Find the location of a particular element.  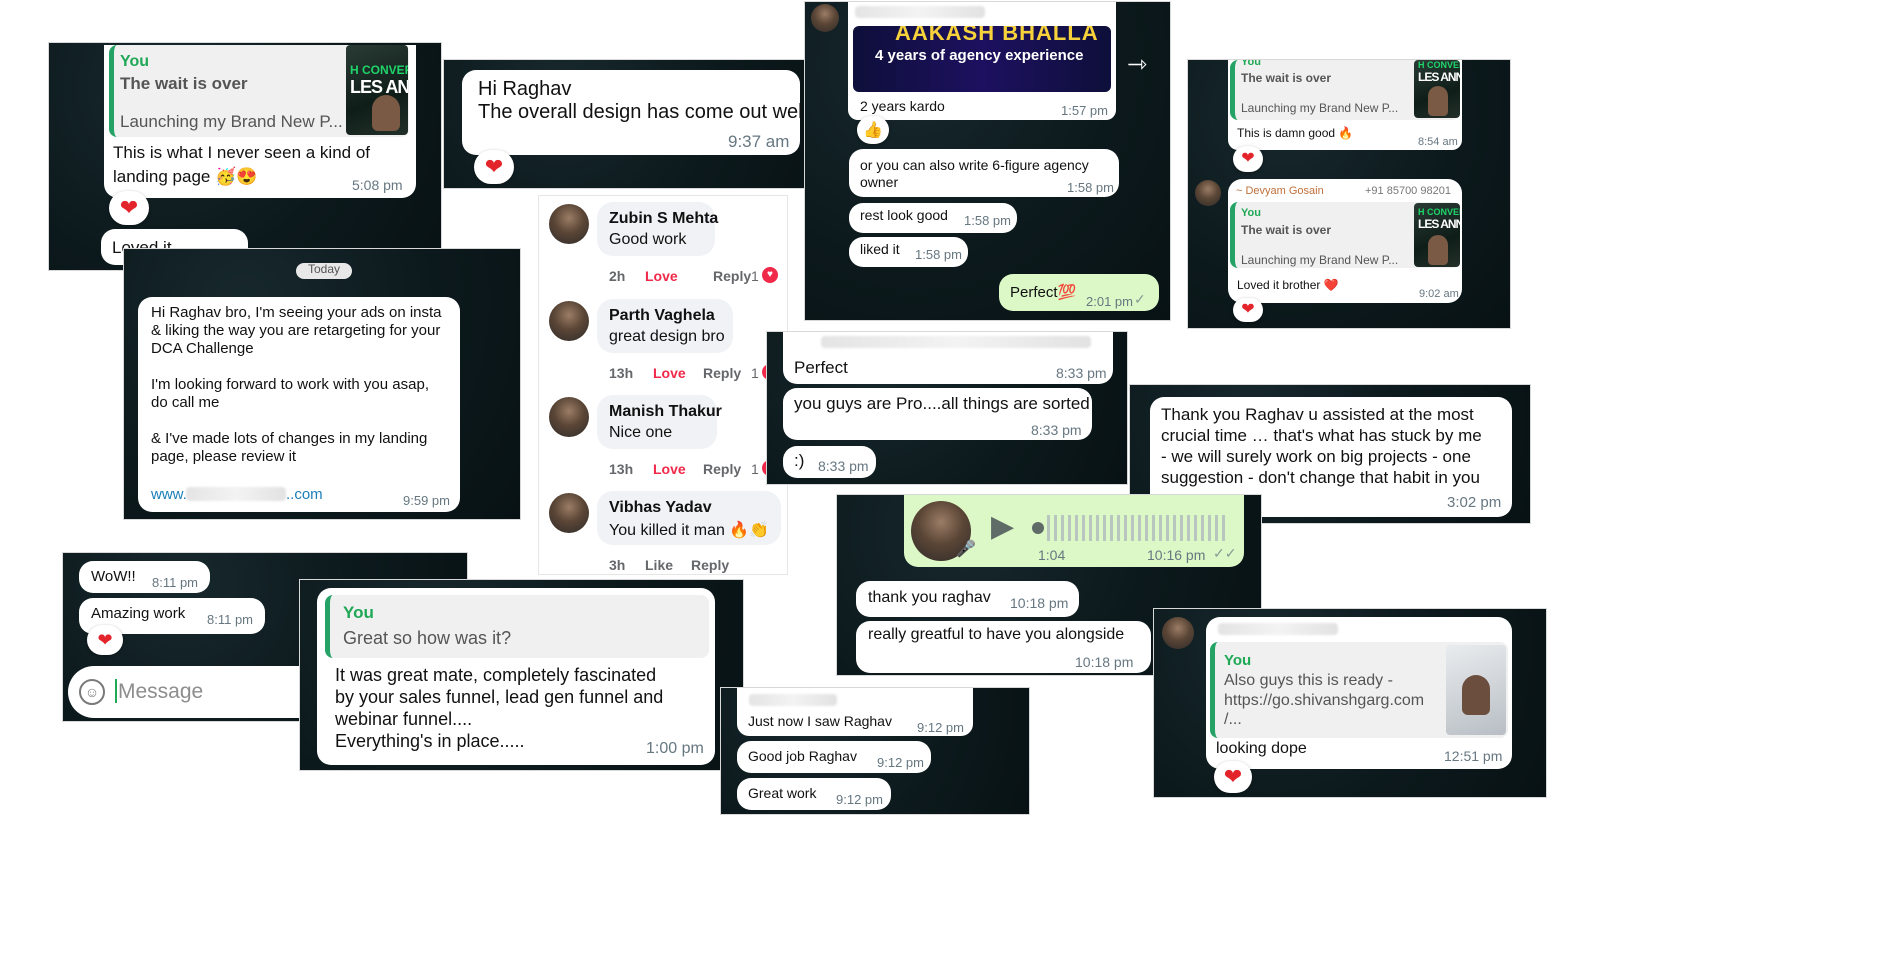

quote-line: Also guys this is ready - is located at coordinates (1308, 680).